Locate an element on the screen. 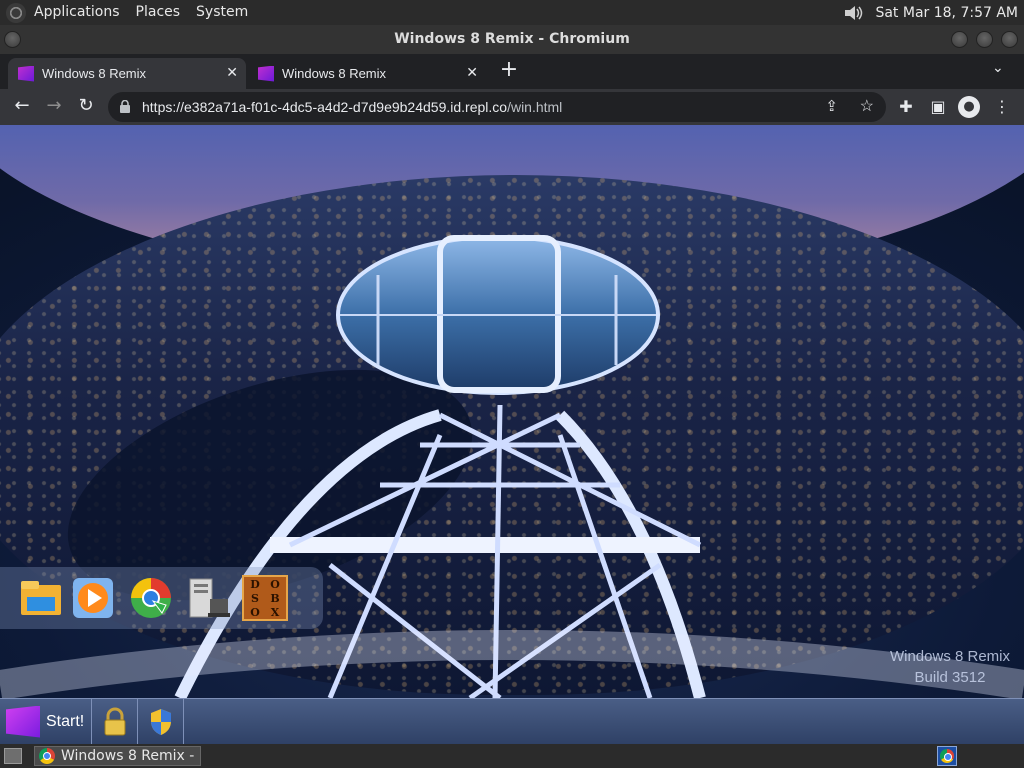 The width and height of the screenshot is (1024, 768). window-titlebar: Windows 8 Remix - Chromium is located at coordinates (512, 39).